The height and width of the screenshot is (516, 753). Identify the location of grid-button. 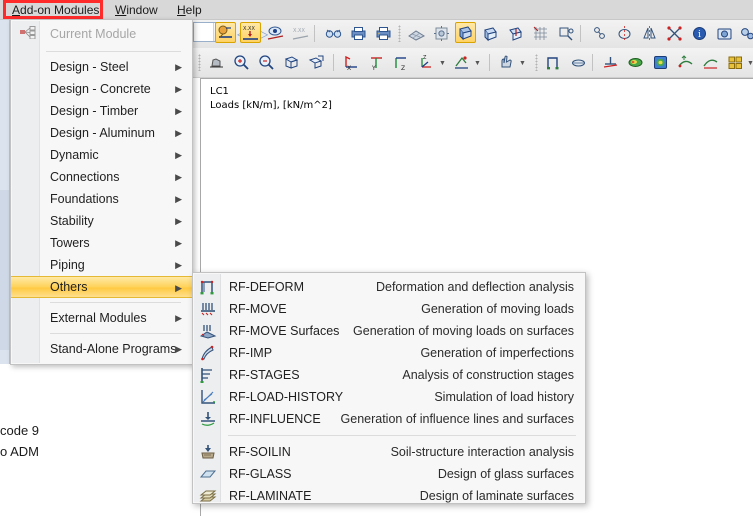
(540, 33).